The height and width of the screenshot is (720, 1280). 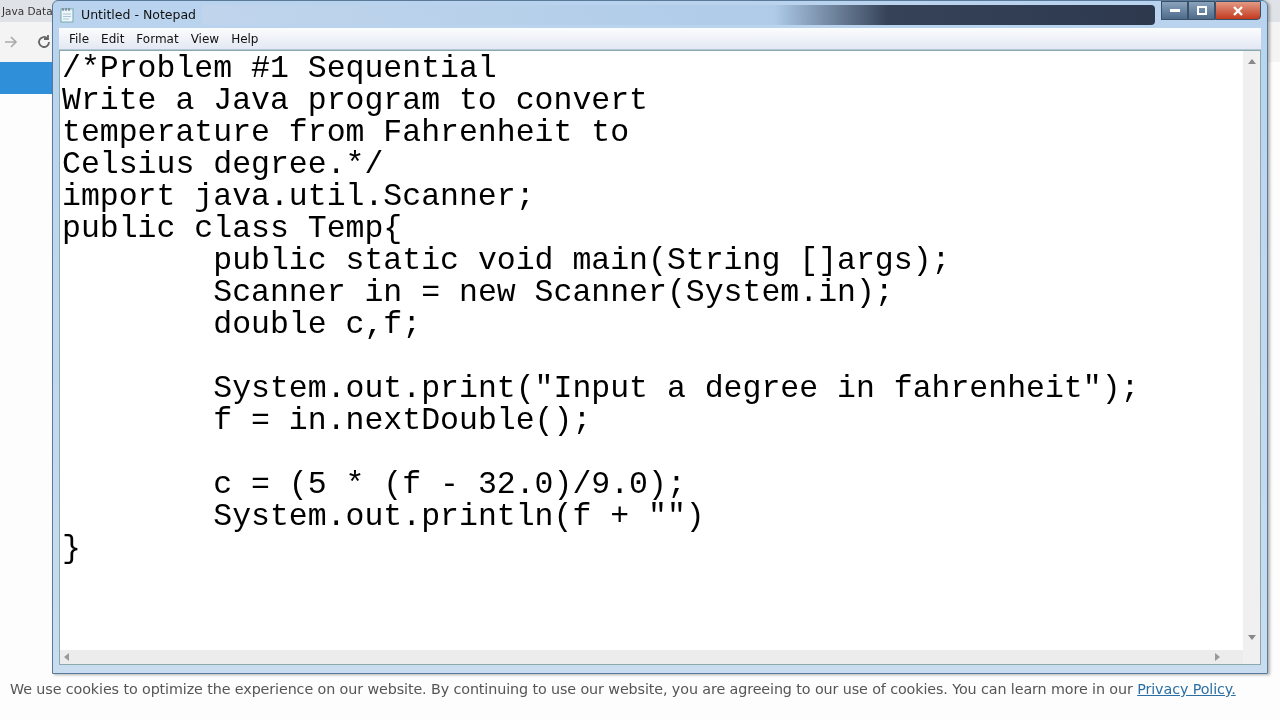 I want to click on menu-item: File, so click(x=79, y=38).